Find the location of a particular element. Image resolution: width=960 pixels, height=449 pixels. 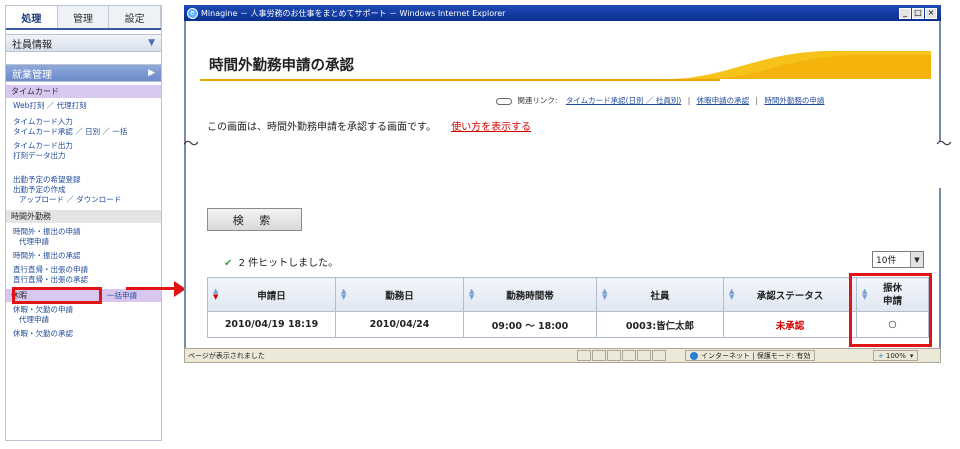

page-description: この画面は、時間外勤務申請を承認する画面です。 使い方を表示する is located at coordinates (369, 125).